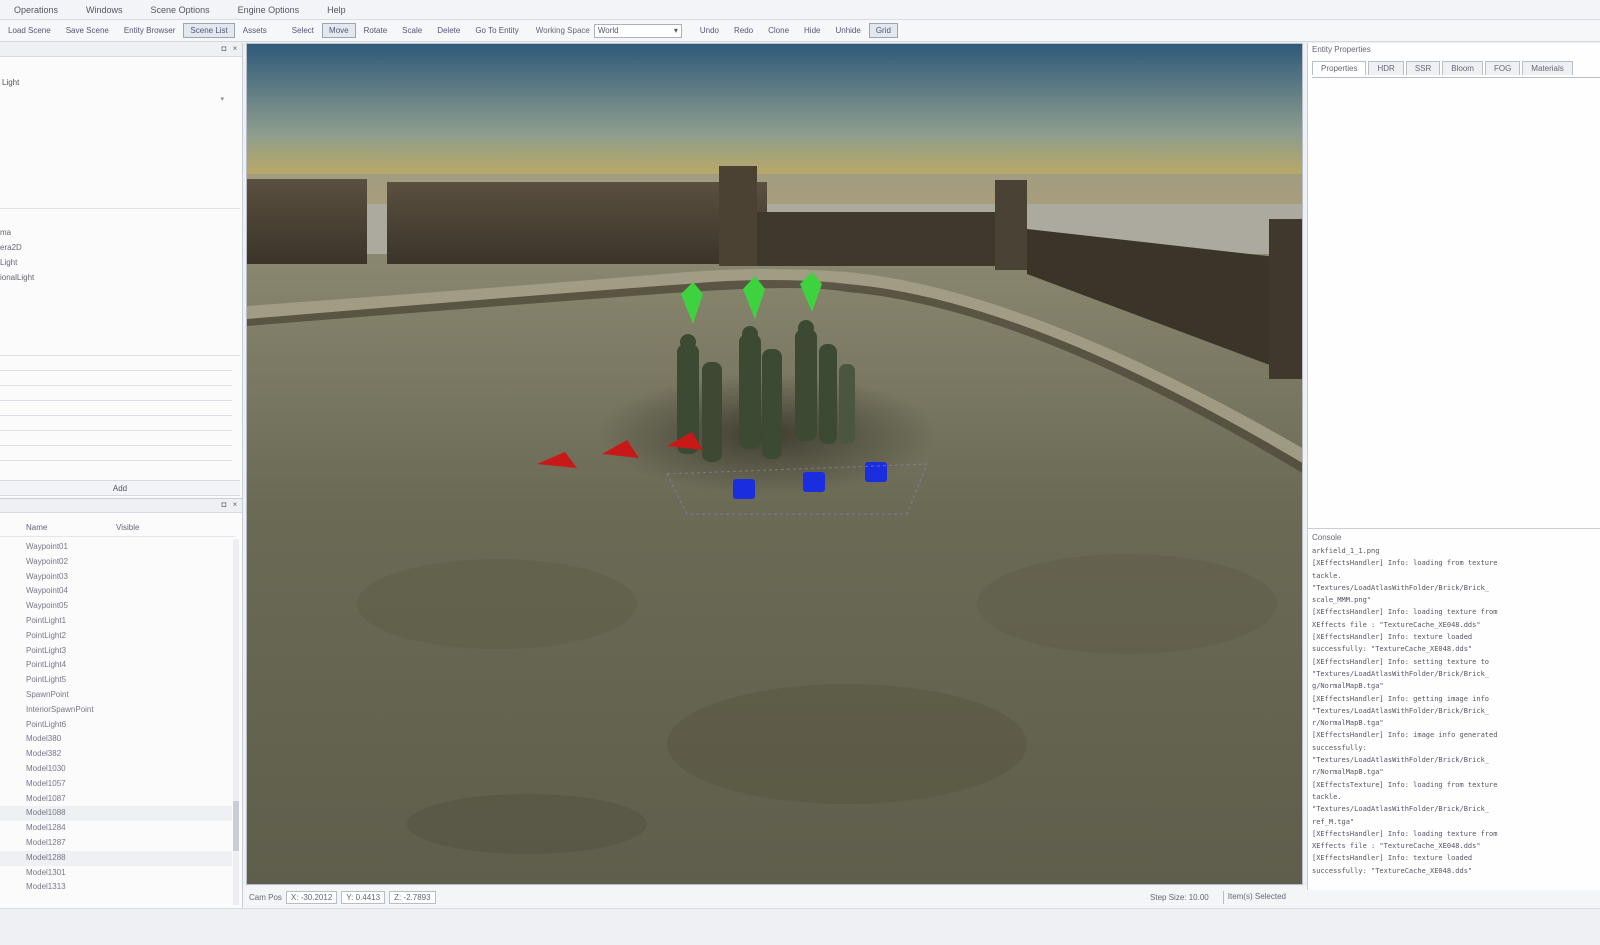 The width and height of the screenshot is (1600, 945). Describe the element at coordinates (120, 247) in the screenshot. I see `list-item: era2D` at that location.